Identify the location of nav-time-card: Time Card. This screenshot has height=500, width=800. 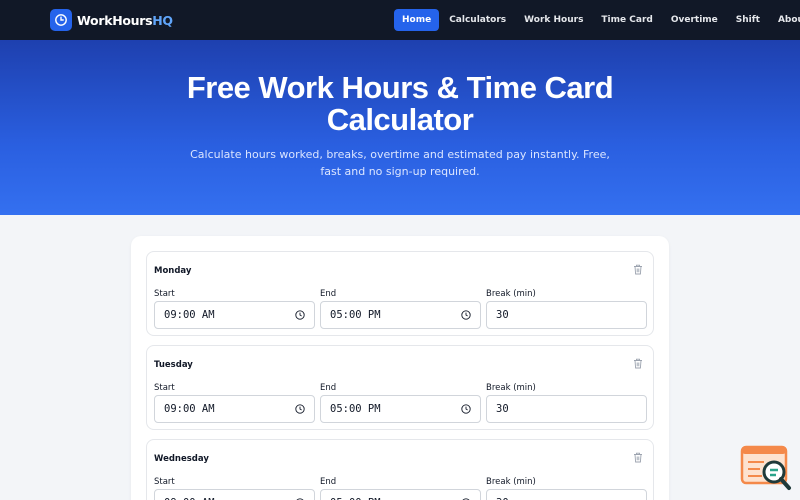
(626, 20).